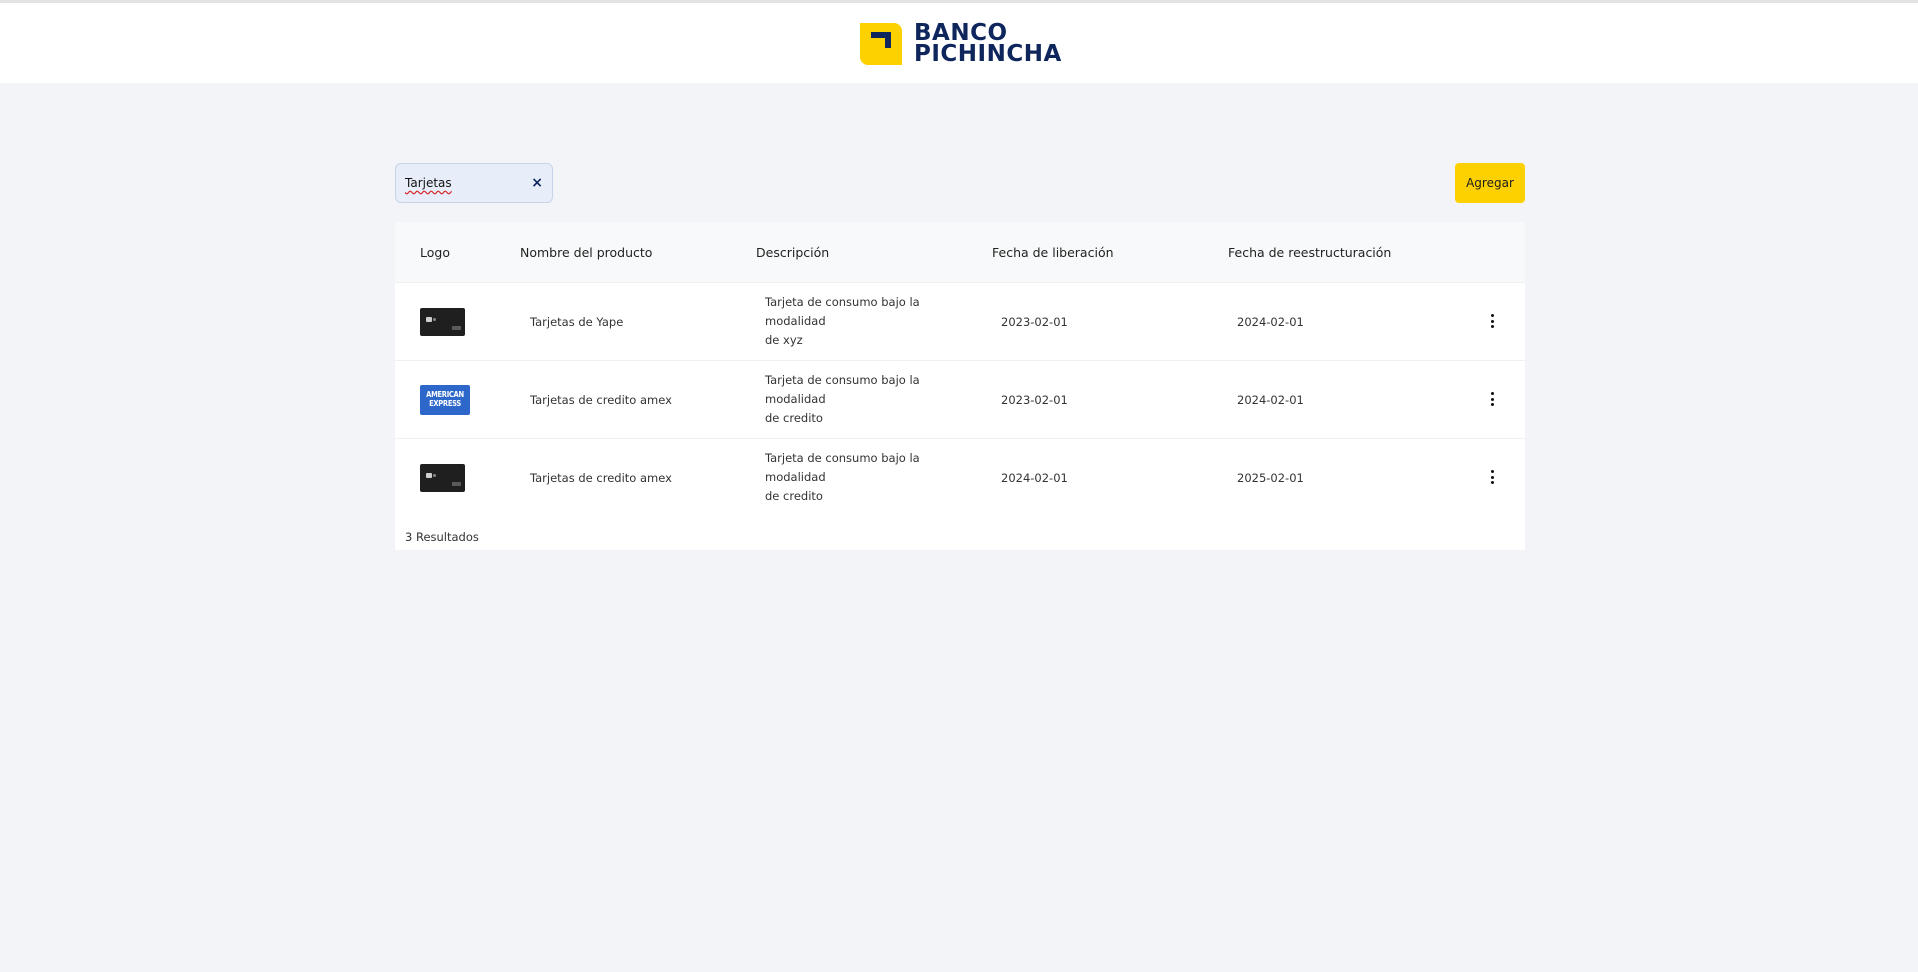  Describe the element at coordinates (793, 252) in the screenshot. I see `header-description: Descripción` at that location.